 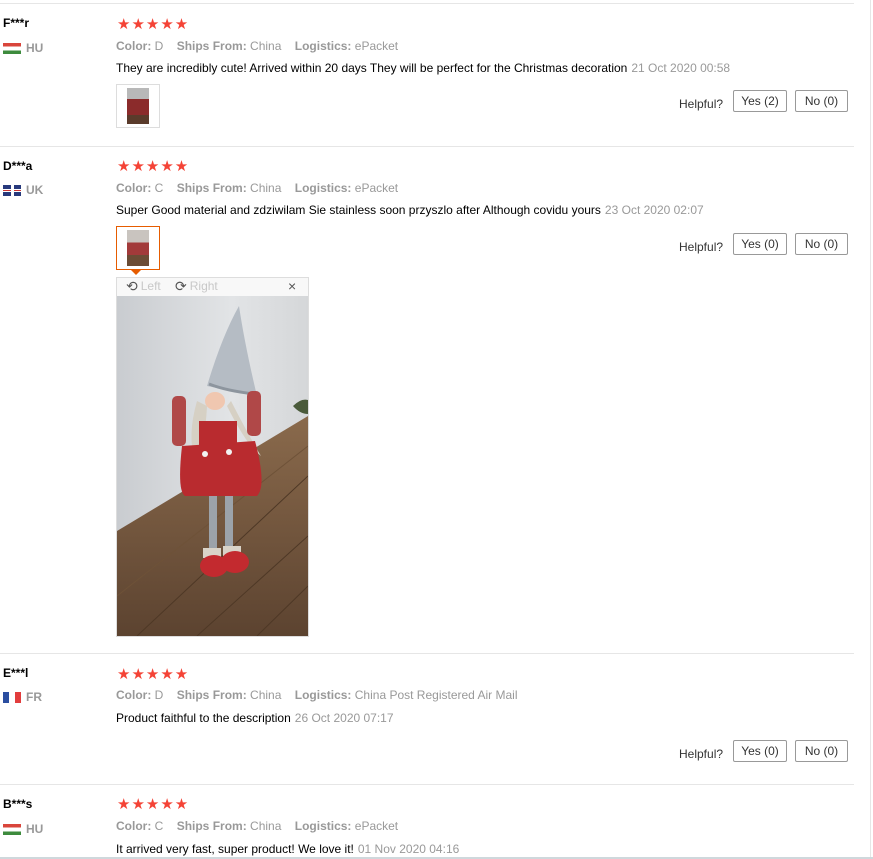 What do you see at coordinates (136, 272) in the screenshot?
I see `active-thumb-caret-icon` at bounding box center [136, 272].